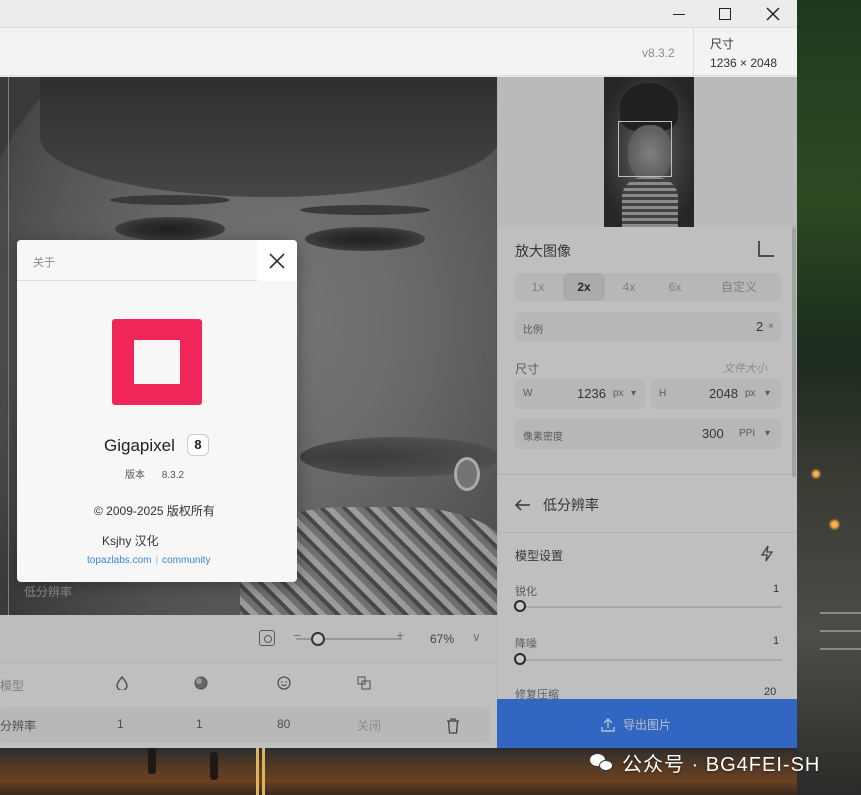 Image resolution: width=861 pixels, height=795 pixels. I want to click on about-links: topazlabs.com | community, so click(148, 560).